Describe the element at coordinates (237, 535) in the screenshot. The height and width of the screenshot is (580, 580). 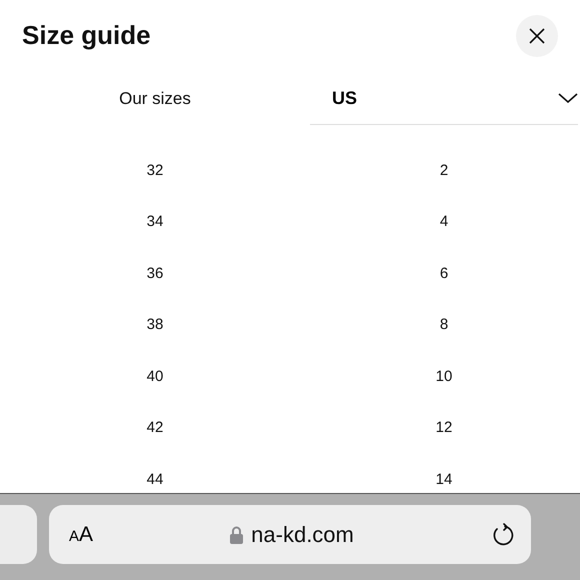
I see `lock-icon` at that location.